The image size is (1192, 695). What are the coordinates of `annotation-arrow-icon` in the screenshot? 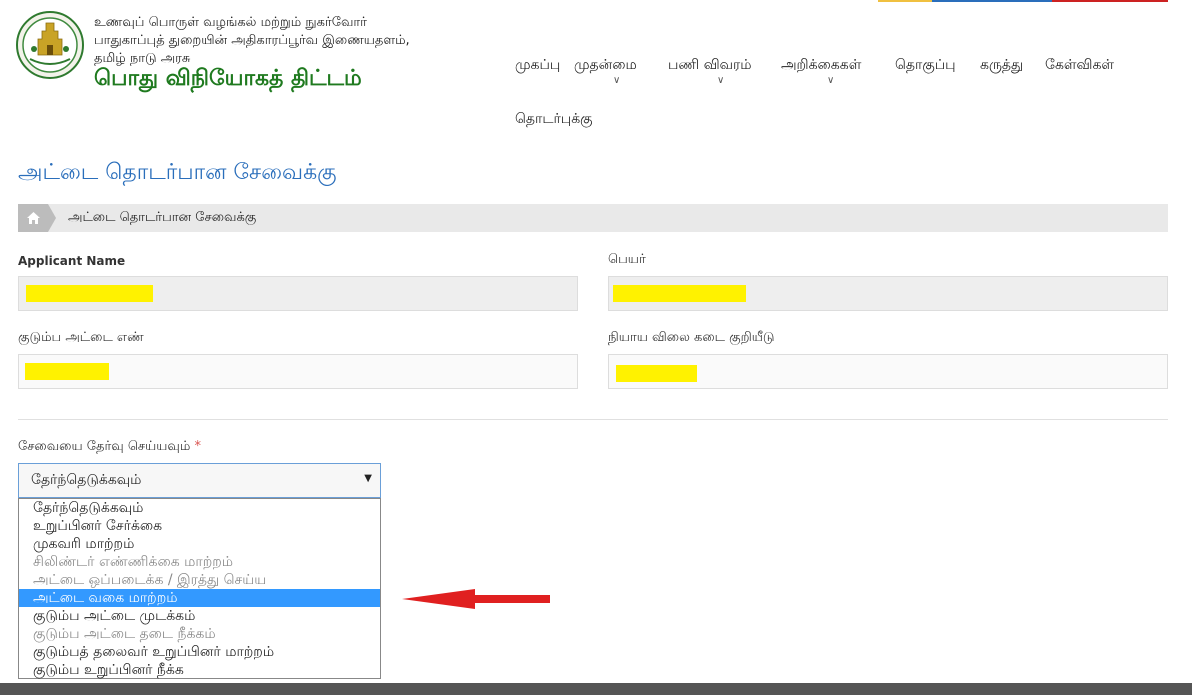 It's located at (476, 599).